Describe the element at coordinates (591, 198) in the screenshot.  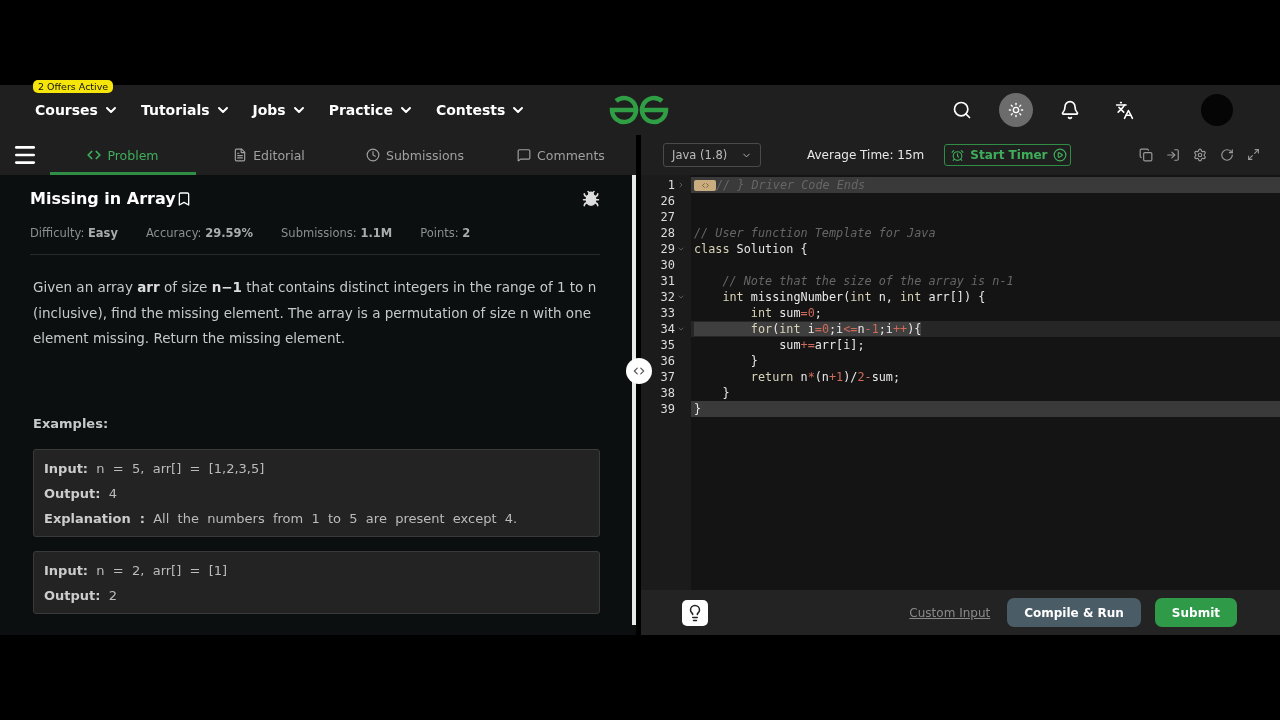
I see `bug-icon` at that location.